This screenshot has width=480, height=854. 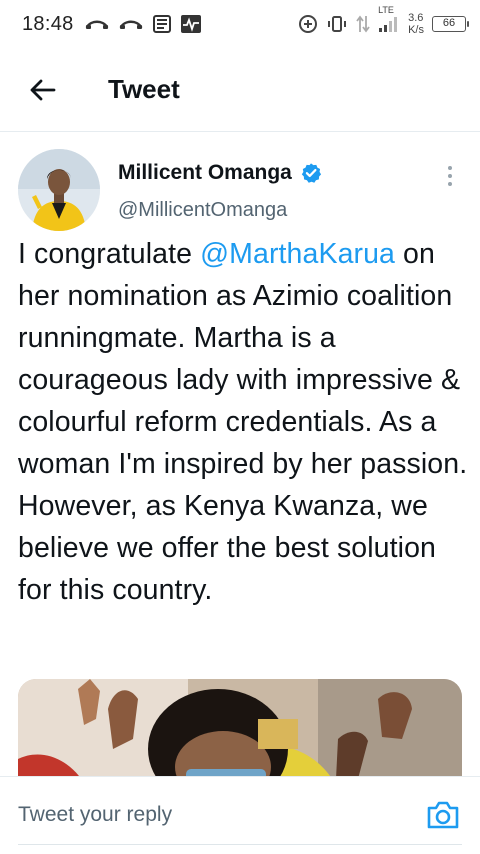 What do you see at coordinates (109, 254) in the screenshot?
I see `tweet-text-intro: I congratulate` at bounding box center [109, 254].